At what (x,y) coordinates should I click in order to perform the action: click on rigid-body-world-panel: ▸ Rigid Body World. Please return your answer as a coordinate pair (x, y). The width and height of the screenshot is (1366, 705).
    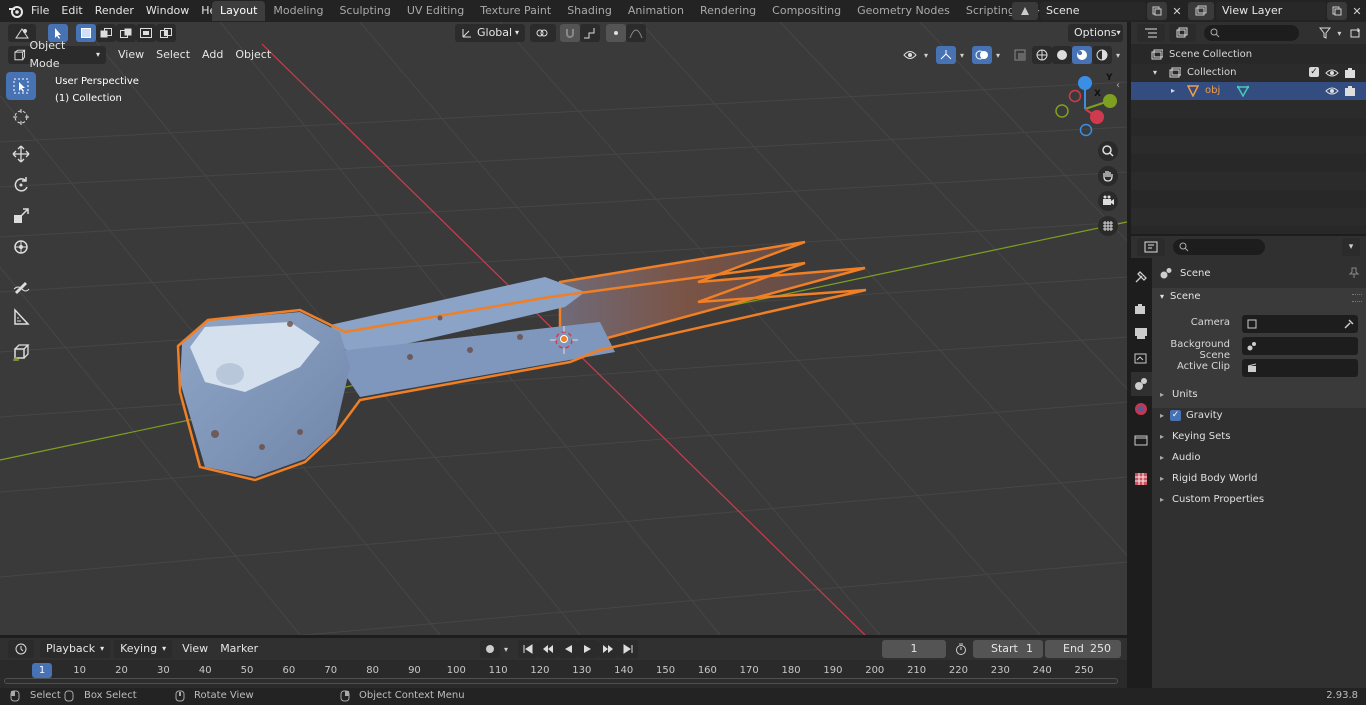
    Looking at the image, I should click on (1259, 478).